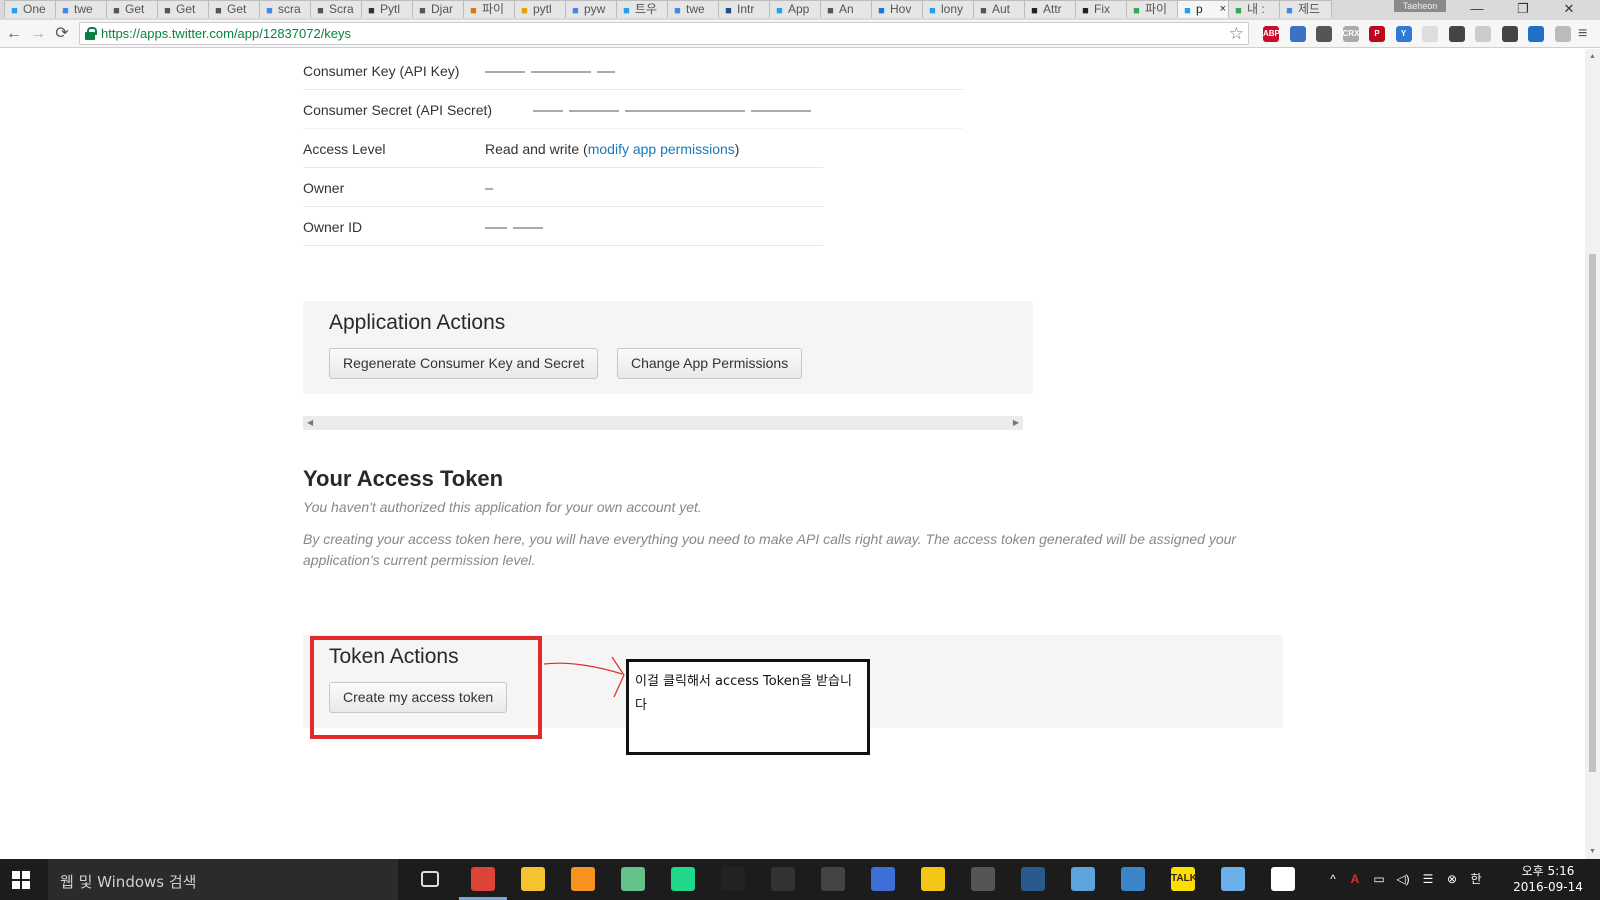 The height and width of the screenshot is (900, 1600). What do you see at coordinates (1297, 34) in the screenshot?
I see `shield-icon` at bounding box center [1297, 34].